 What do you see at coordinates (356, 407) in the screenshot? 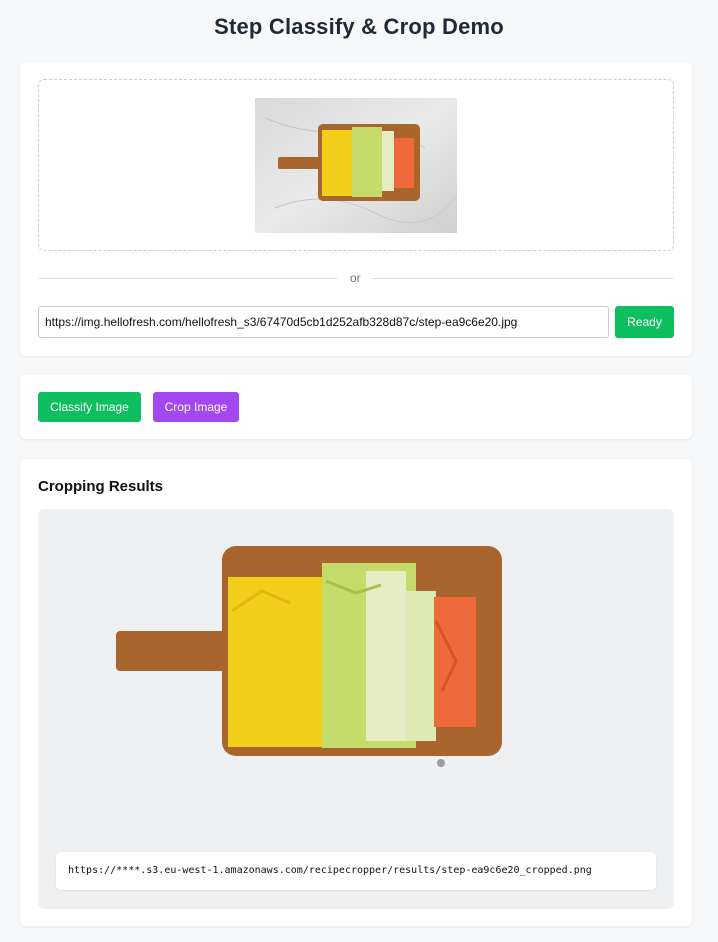
I see `actions-card: Classify Image Crop Image` at bounding box center [356, 407].